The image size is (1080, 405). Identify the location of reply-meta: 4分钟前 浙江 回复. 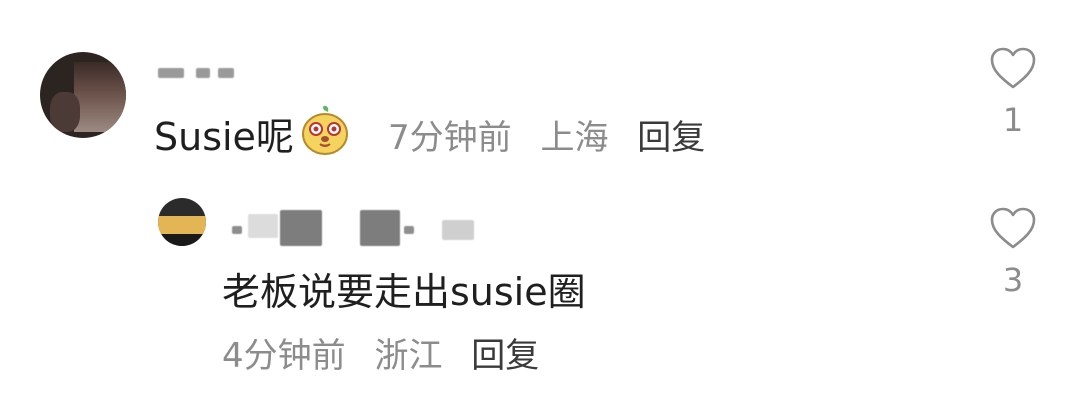
(389, 356).